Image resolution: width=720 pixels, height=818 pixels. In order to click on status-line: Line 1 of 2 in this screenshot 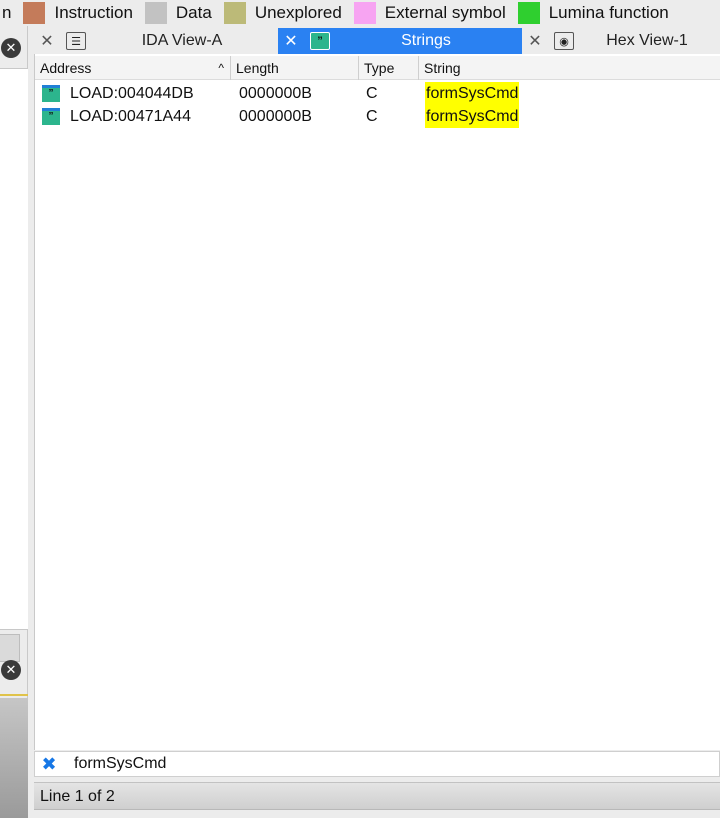, I will do `click(377, 796)`.